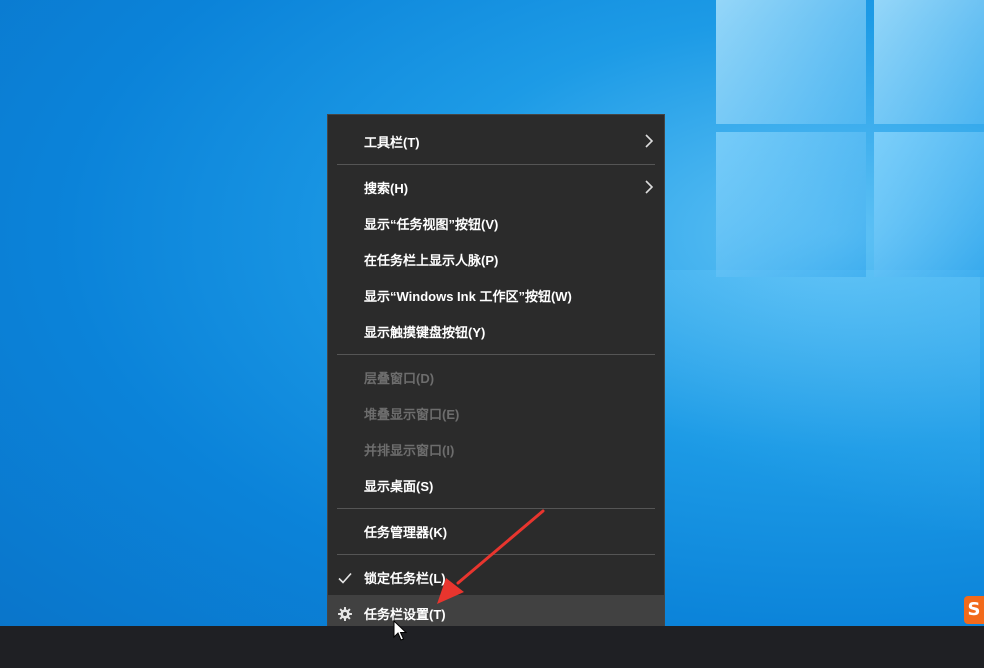  Describe the element at coordinates (496, 485) in the screenshot. I see `menu-item-show-desktop: 显示桌面(S)` at that location.